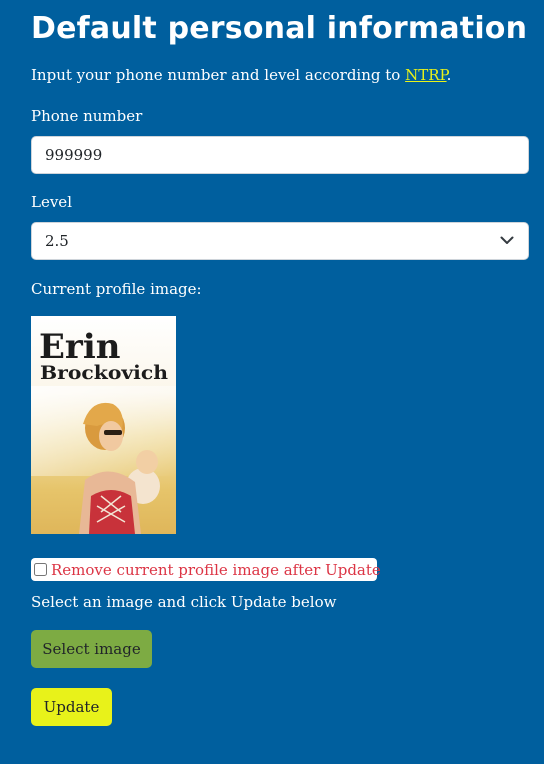  What do you see at coordinates (116, 289) in the screenshot?
I see `profile-image-label: Current profile image:` at bounding box center [116, 289].